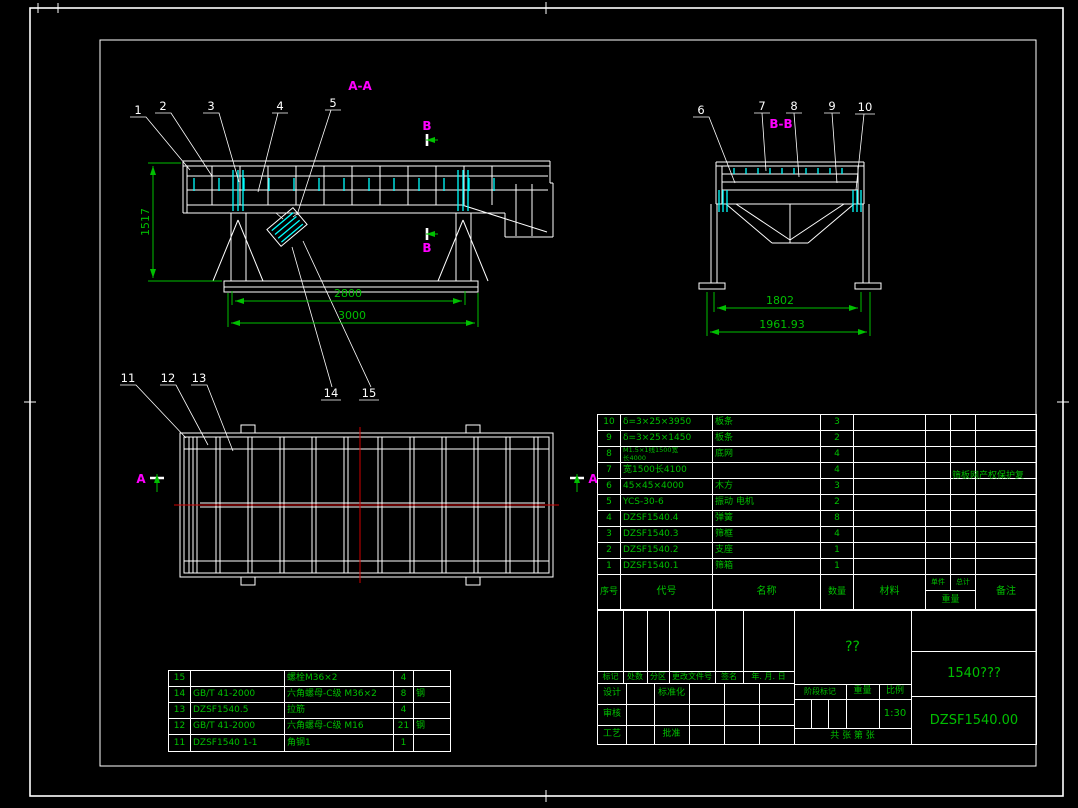  What do you see at coordinates (692, 676) in the screenshot?
I see `label-change-doc: 更改文件号` at bounding box center [692, 676].